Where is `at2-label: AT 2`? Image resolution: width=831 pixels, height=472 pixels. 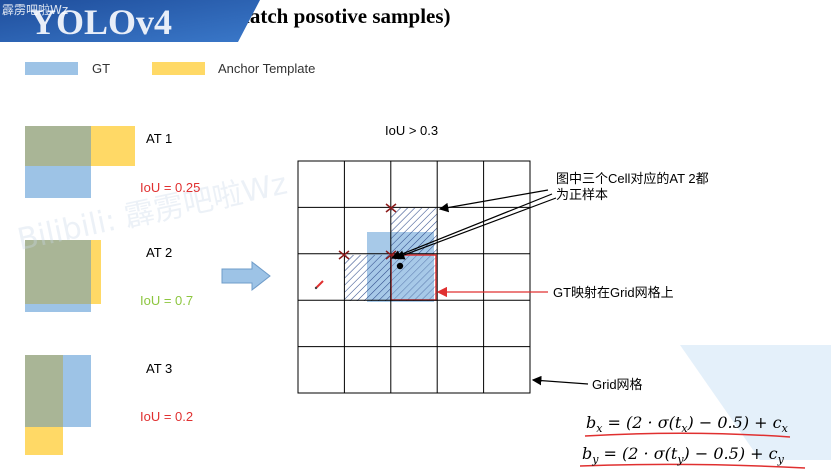
at2-label: AT 2 is located at coordinates (159, 252).